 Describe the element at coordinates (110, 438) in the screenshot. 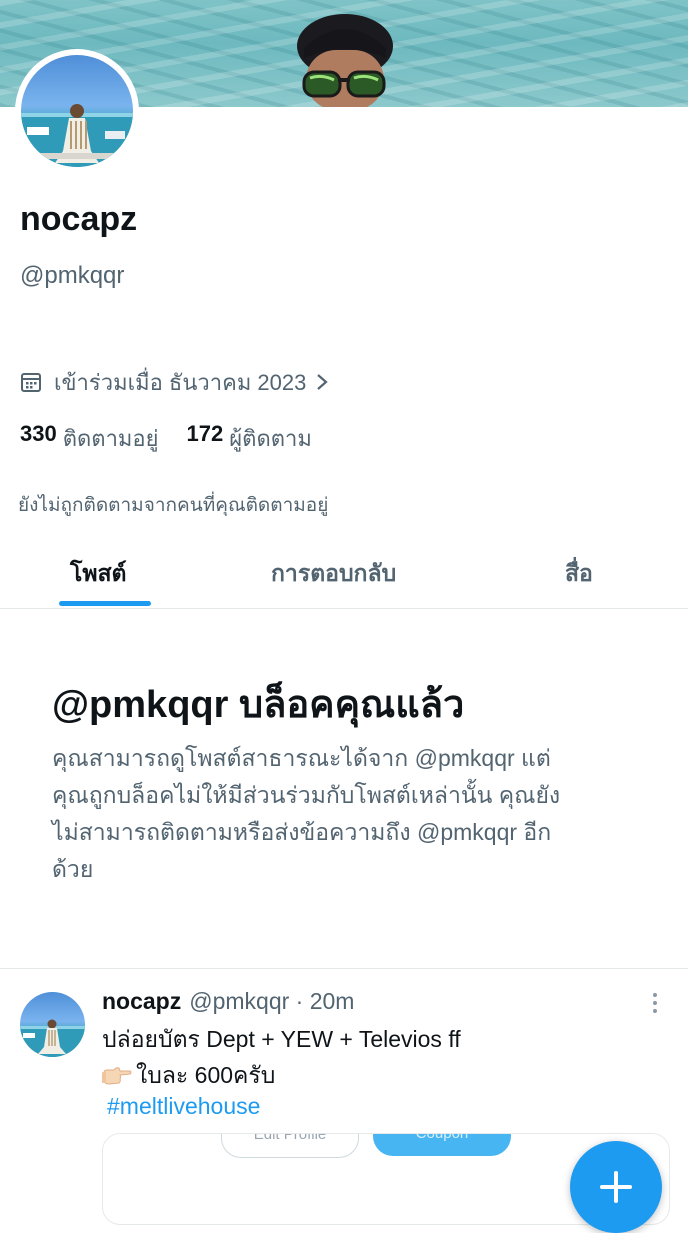

I see `following-label: ติดตามอยู่` at that location.